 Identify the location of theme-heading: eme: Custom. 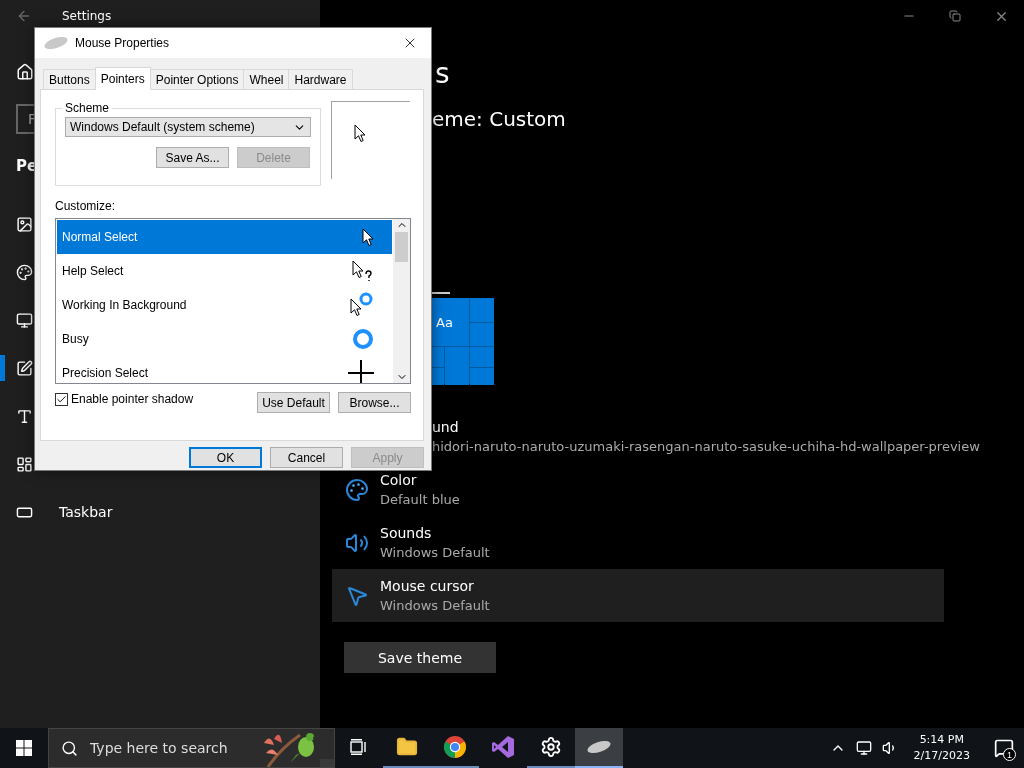
(499, 119).